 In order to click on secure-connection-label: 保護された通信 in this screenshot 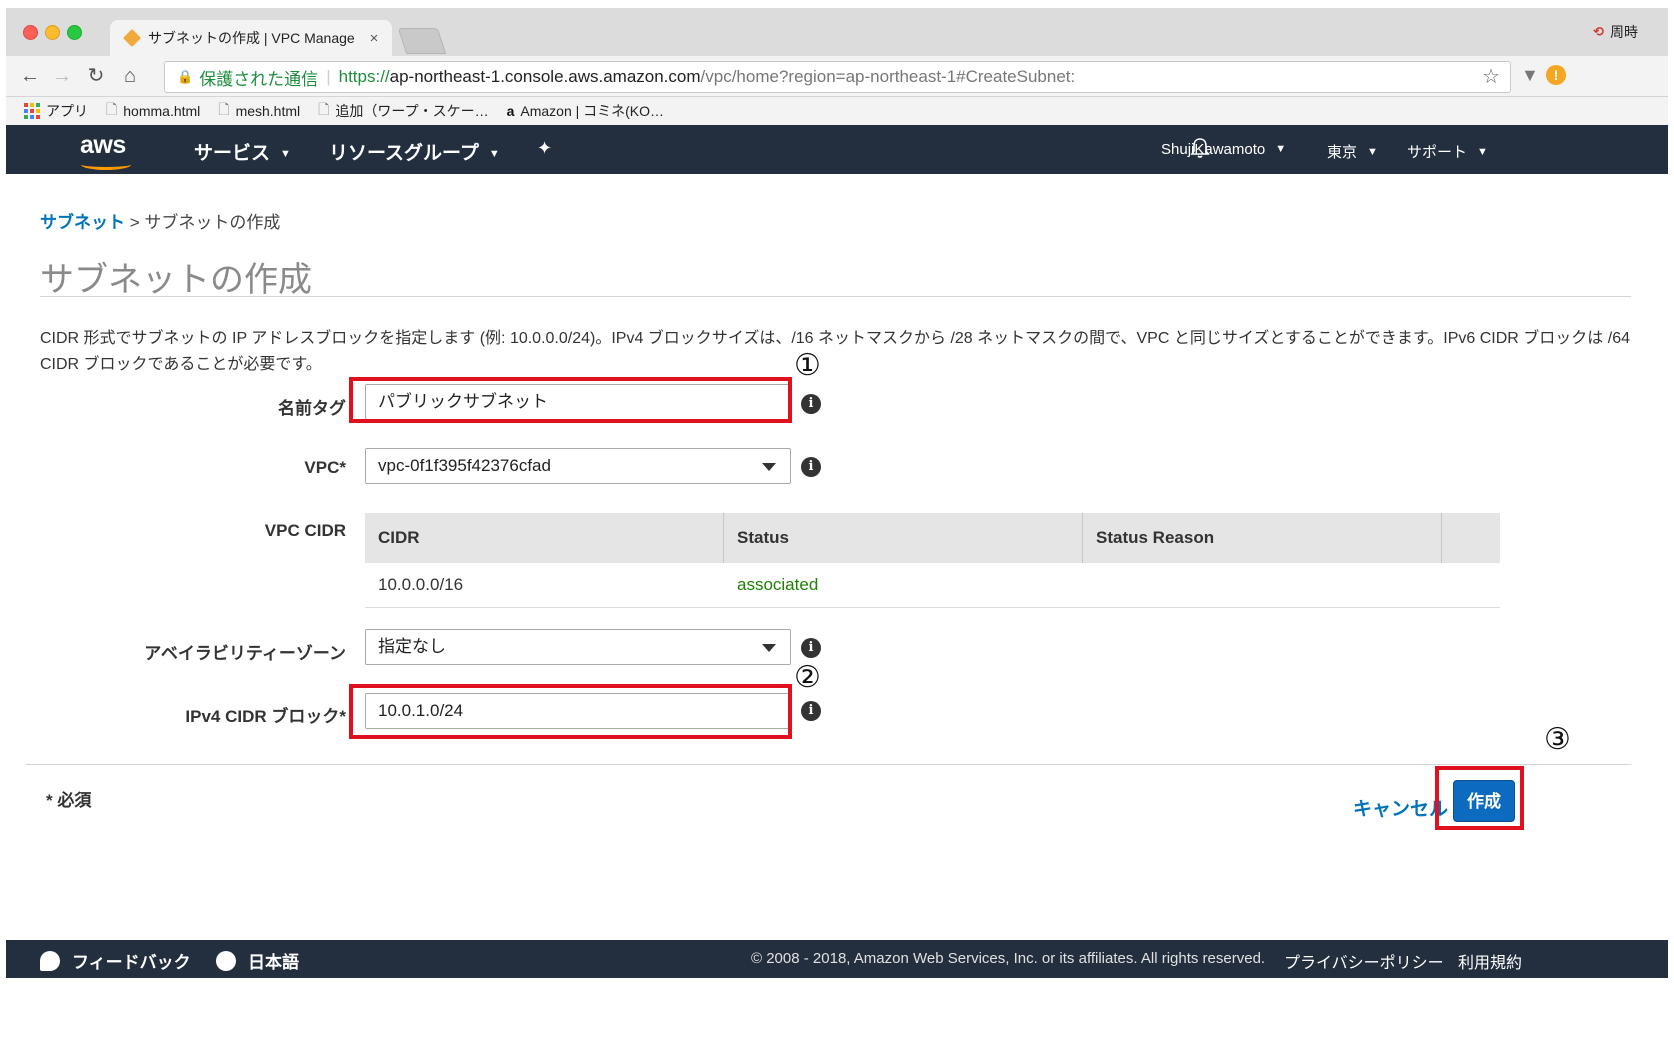, I will do `click(259, 79)`.